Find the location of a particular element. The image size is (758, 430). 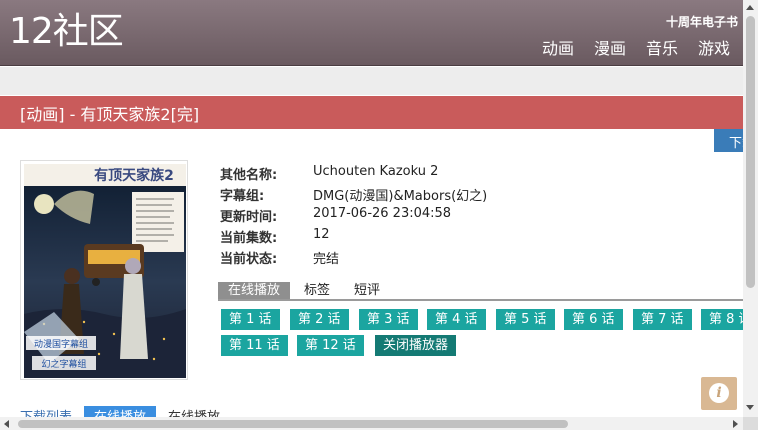

horizontal-scroll-thumb is located at coordinates (293, 424).